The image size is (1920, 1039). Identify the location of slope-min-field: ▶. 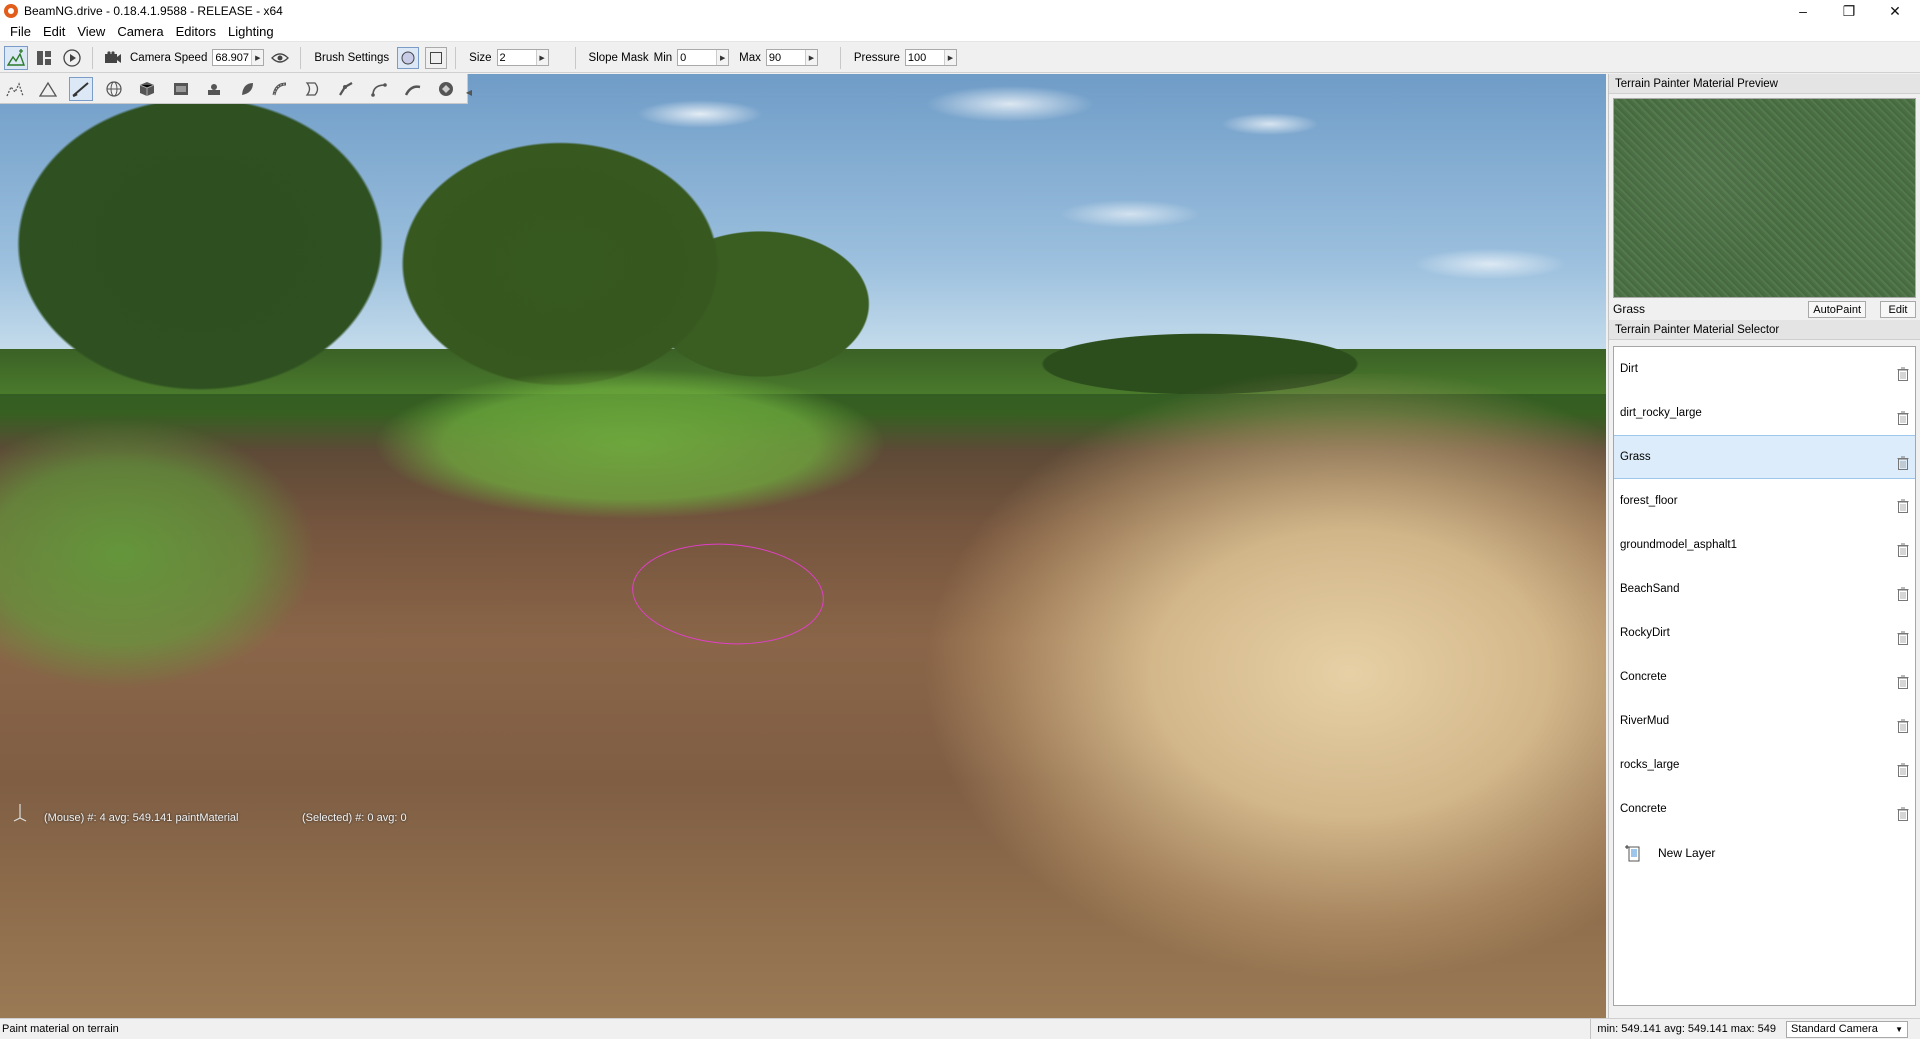
(703, 57).